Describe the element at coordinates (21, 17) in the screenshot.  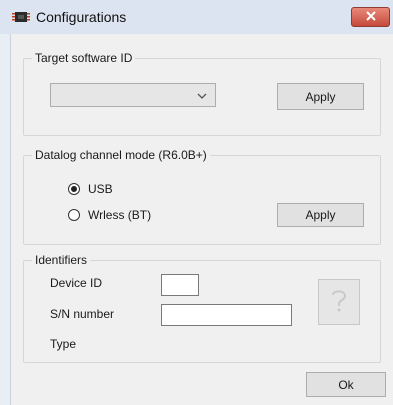
I see `device-chip-icon` at that location.